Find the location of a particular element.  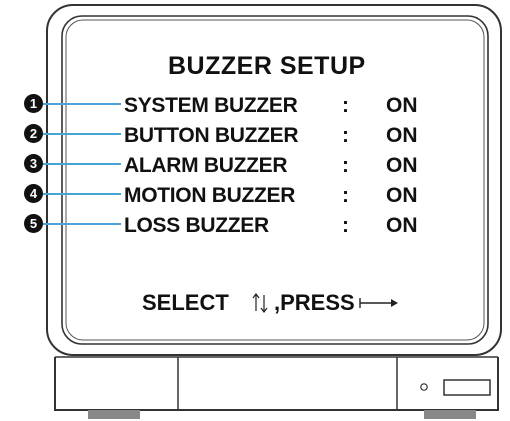

motion-buzzer-label: MOTION BUZZER is located at coordinates (209, 195).